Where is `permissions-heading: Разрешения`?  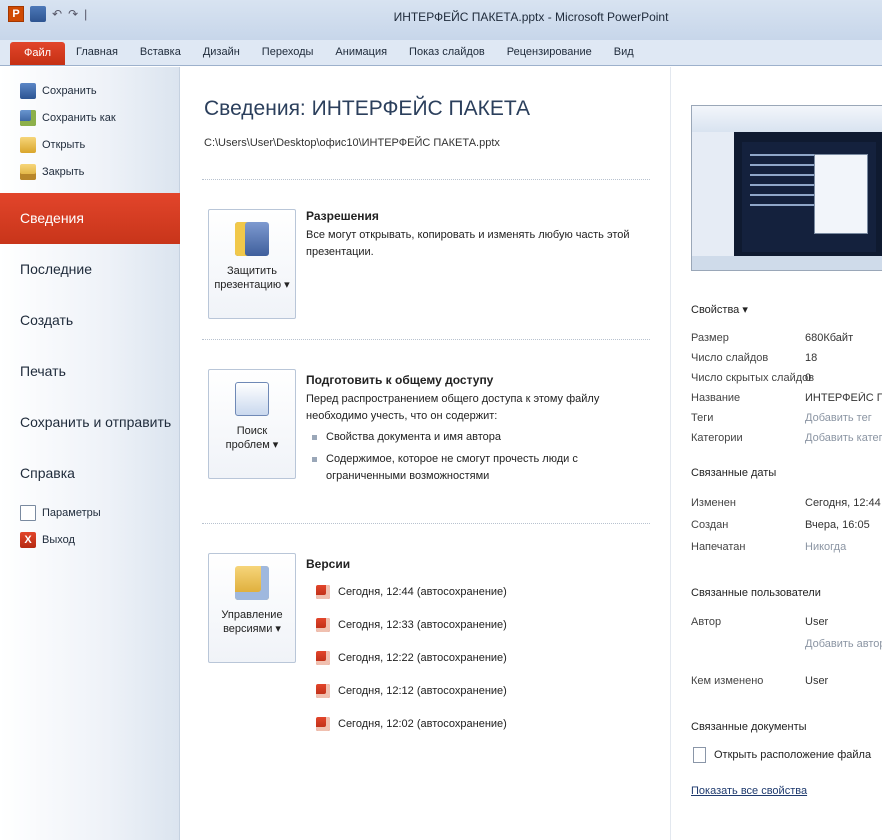
permissions-heading: Разрешения is located at coordinates (342, 216).